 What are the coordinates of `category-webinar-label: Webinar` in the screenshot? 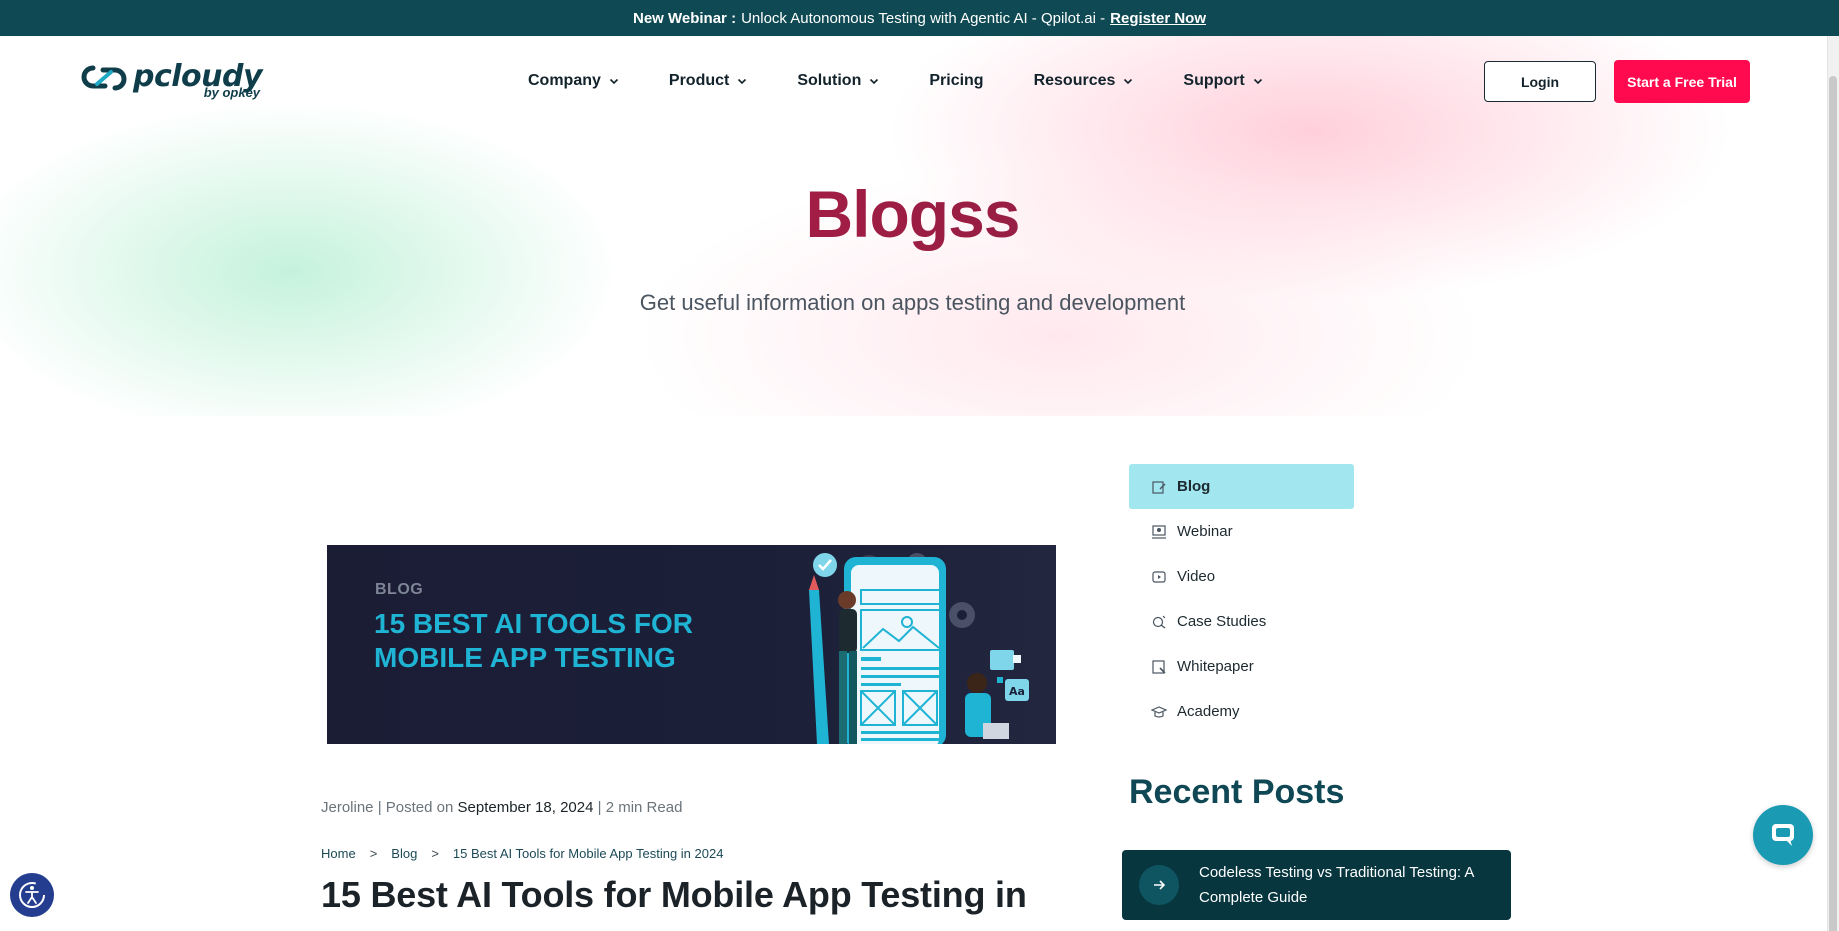 It's located at (1205, 531).